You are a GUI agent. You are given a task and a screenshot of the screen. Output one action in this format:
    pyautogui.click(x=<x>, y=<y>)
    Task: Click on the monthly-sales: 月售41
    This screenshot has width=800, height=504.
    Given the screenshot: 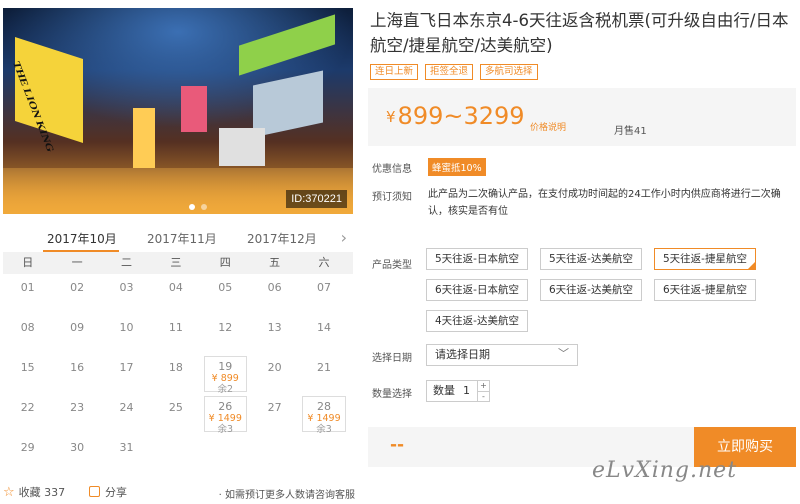 What is the action you would take?
    pyautogui.click(x=630, y=131)
    